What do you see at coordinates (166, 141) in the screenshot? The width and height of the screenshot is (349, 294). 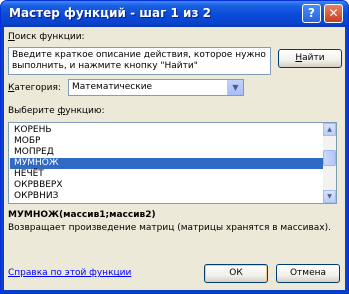 I see `list-item: МОБР` at bounding box center [166, 141].